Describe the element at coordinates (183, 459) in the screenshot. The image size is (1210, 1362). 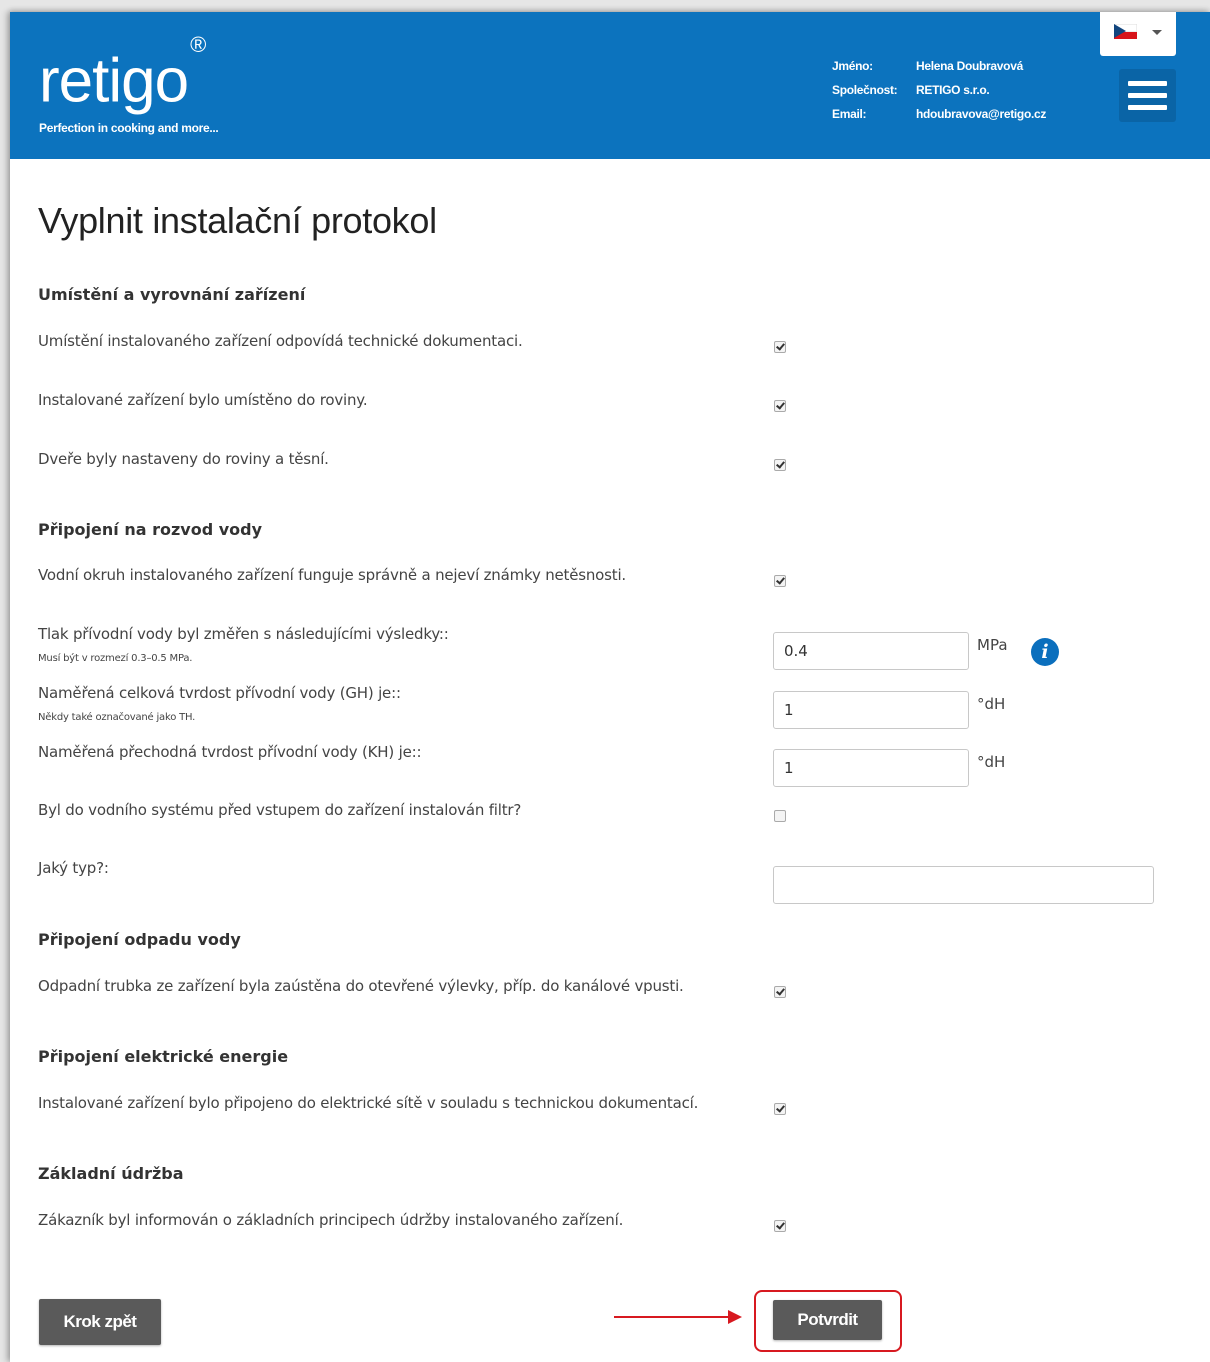
I see `question-door-level: Dveře byly nastaveny do roviny a těsní.` at that location.